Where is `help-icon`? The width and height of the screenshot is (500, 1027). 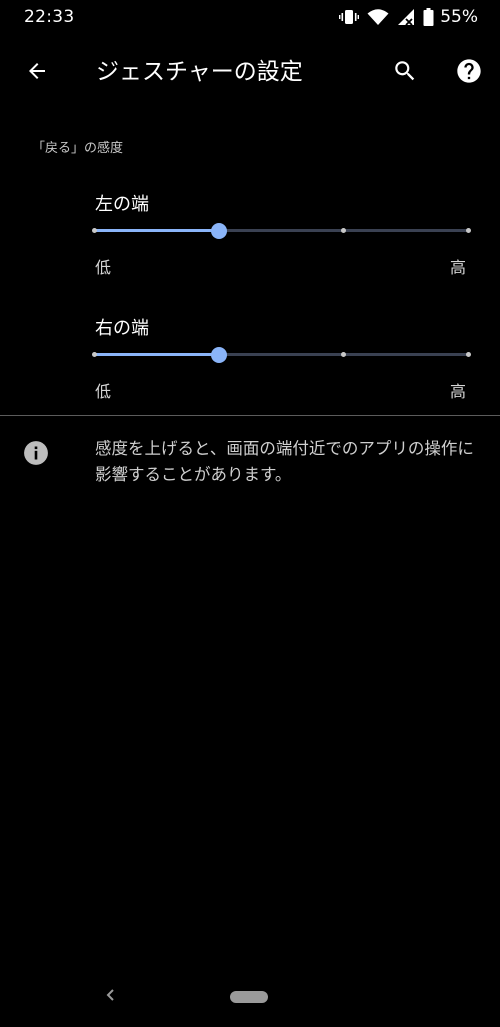 help-icon is located at coordinates (469, 71).